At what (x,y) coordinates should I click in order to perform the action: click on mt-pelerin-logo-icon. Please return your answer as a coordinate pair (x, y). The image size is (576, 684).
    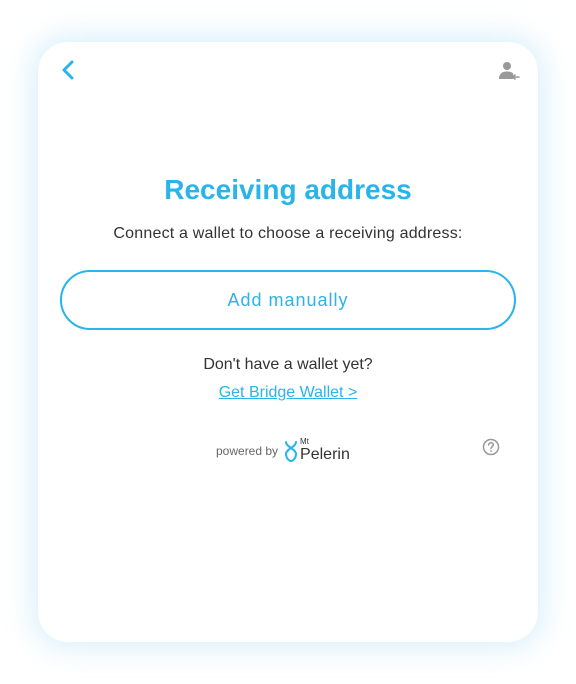
    Looking at the image, I should click on (291, 452).